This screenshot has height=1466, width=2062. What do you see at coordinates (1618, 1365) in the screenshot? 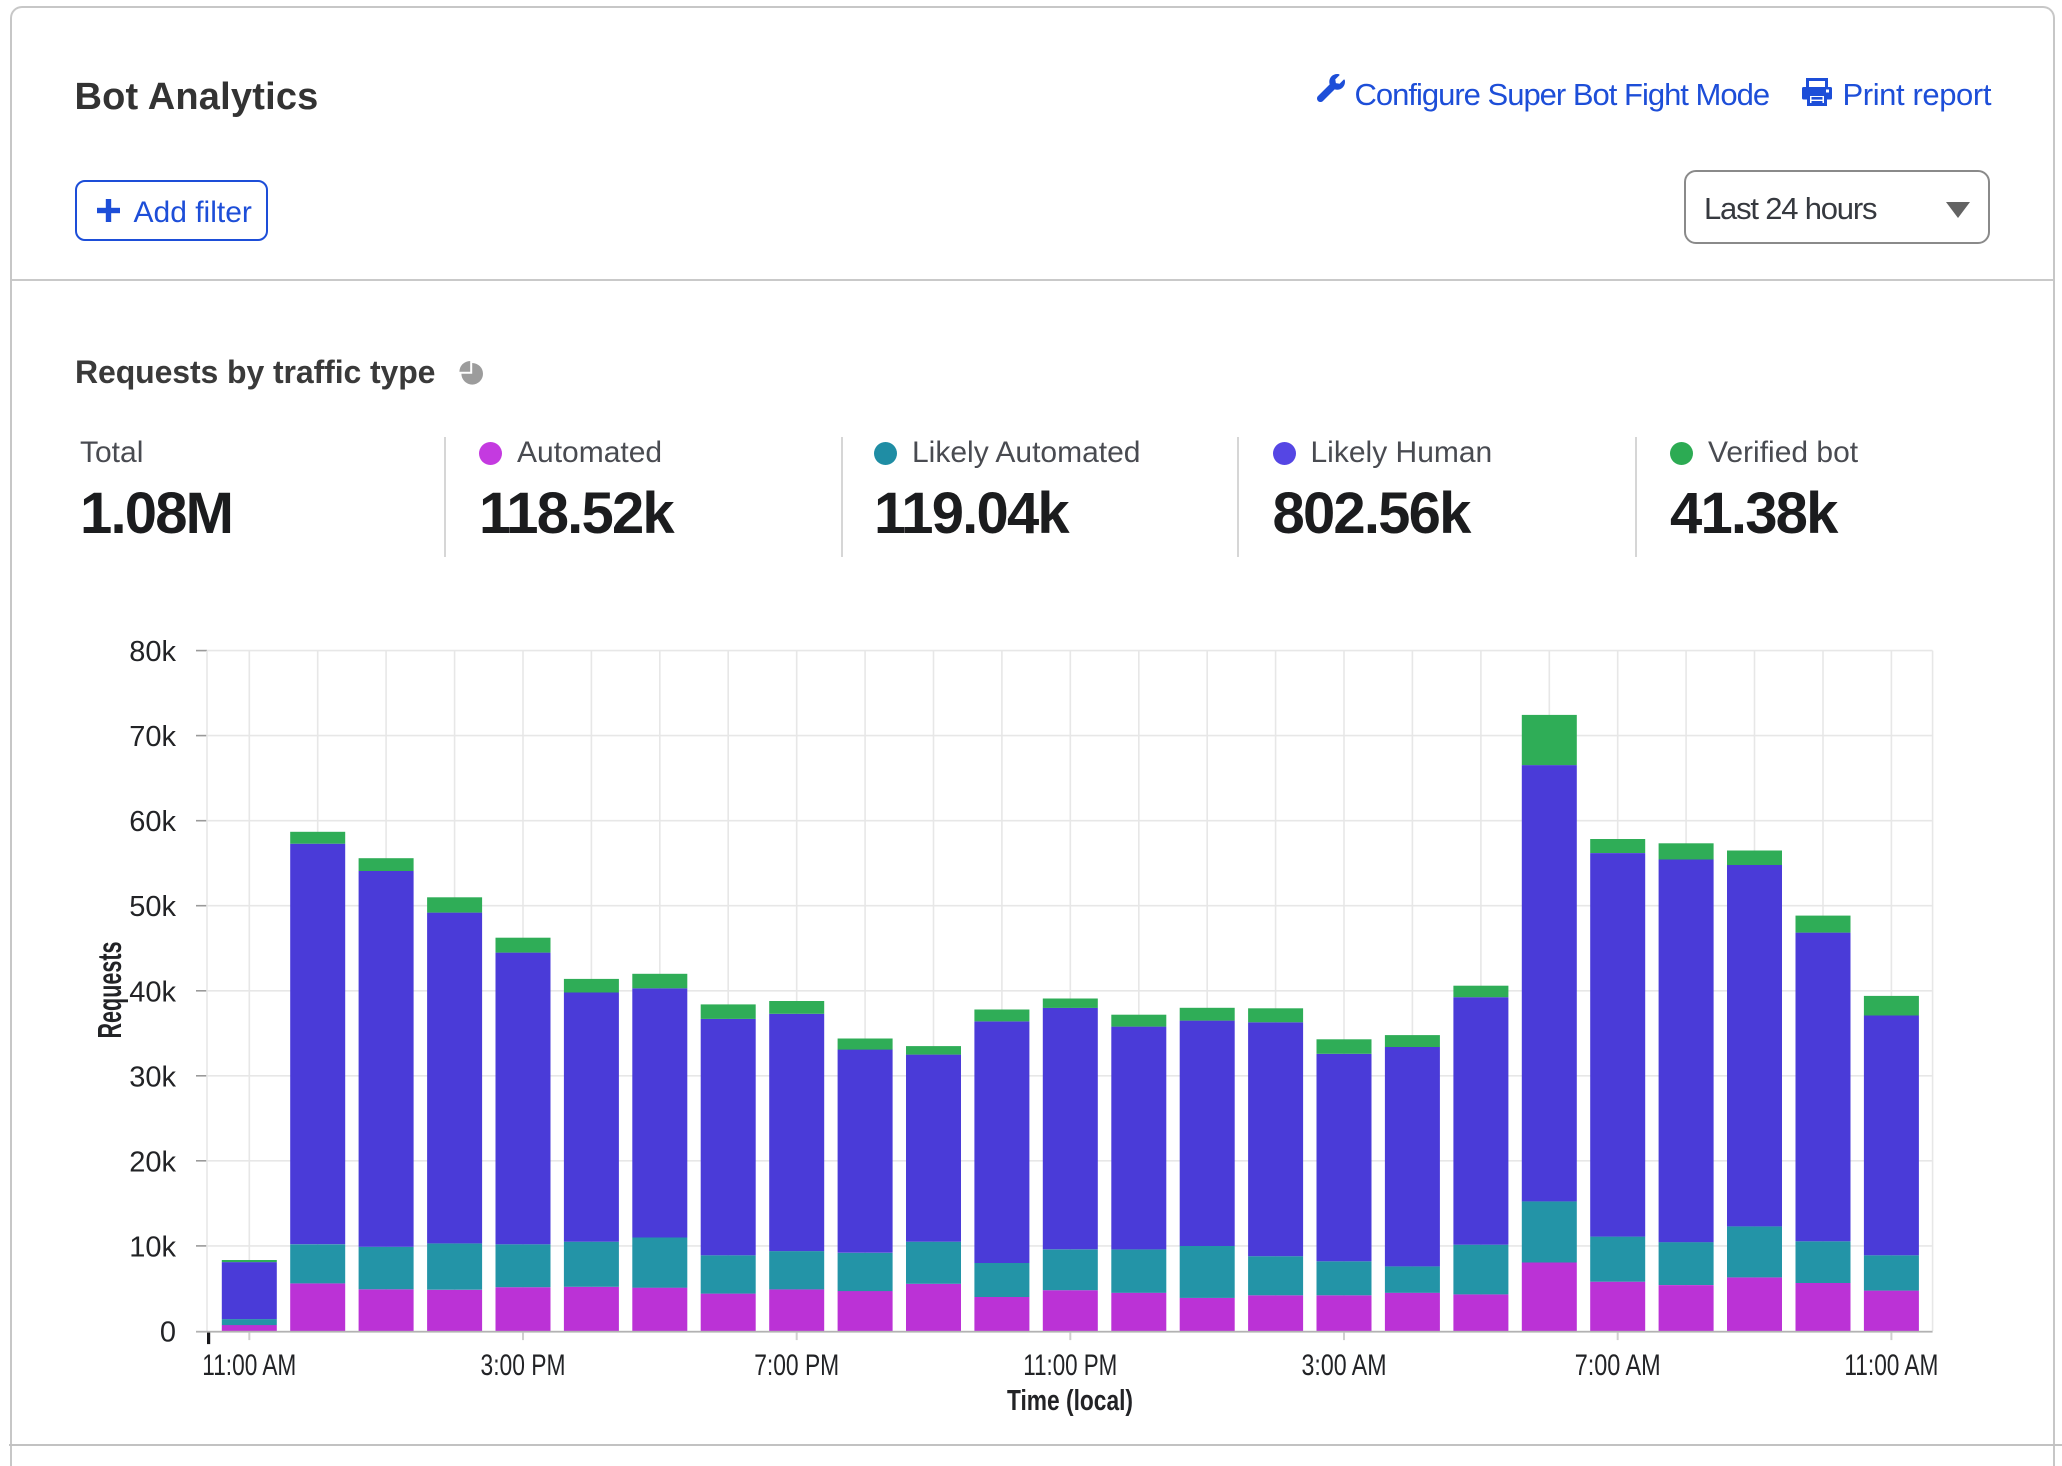
I see `svg-text: 7:00 AM` at bounding box center [1618, 1365].